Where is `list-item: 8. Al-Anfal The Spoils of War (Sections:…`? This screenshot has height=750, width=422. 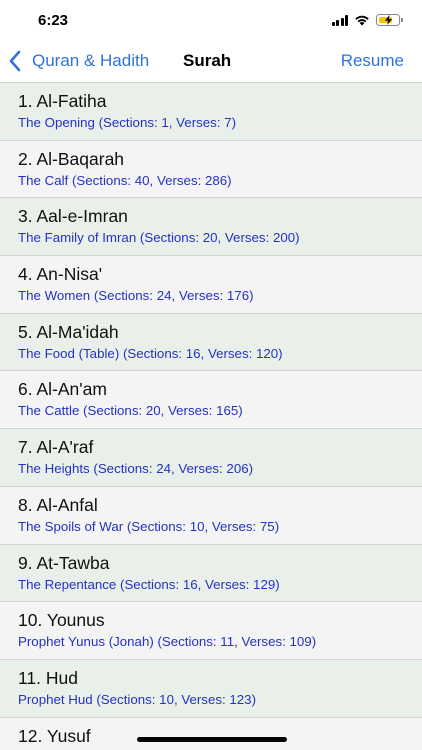 list-item: 8. Al-Anfal The Spoils of War (Sections:… is located at coordinates (211, 515).